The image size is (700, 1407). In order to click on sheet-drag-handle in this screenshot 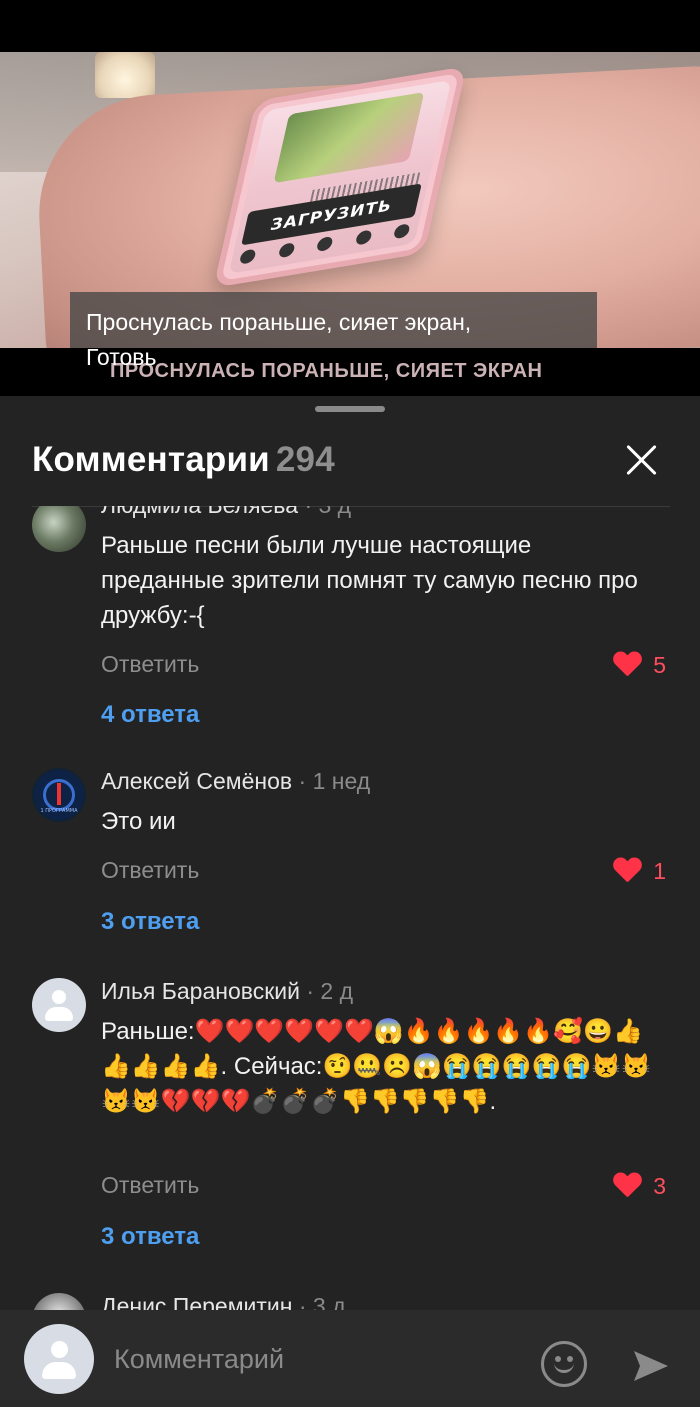, I will do `click(350, 409)`.